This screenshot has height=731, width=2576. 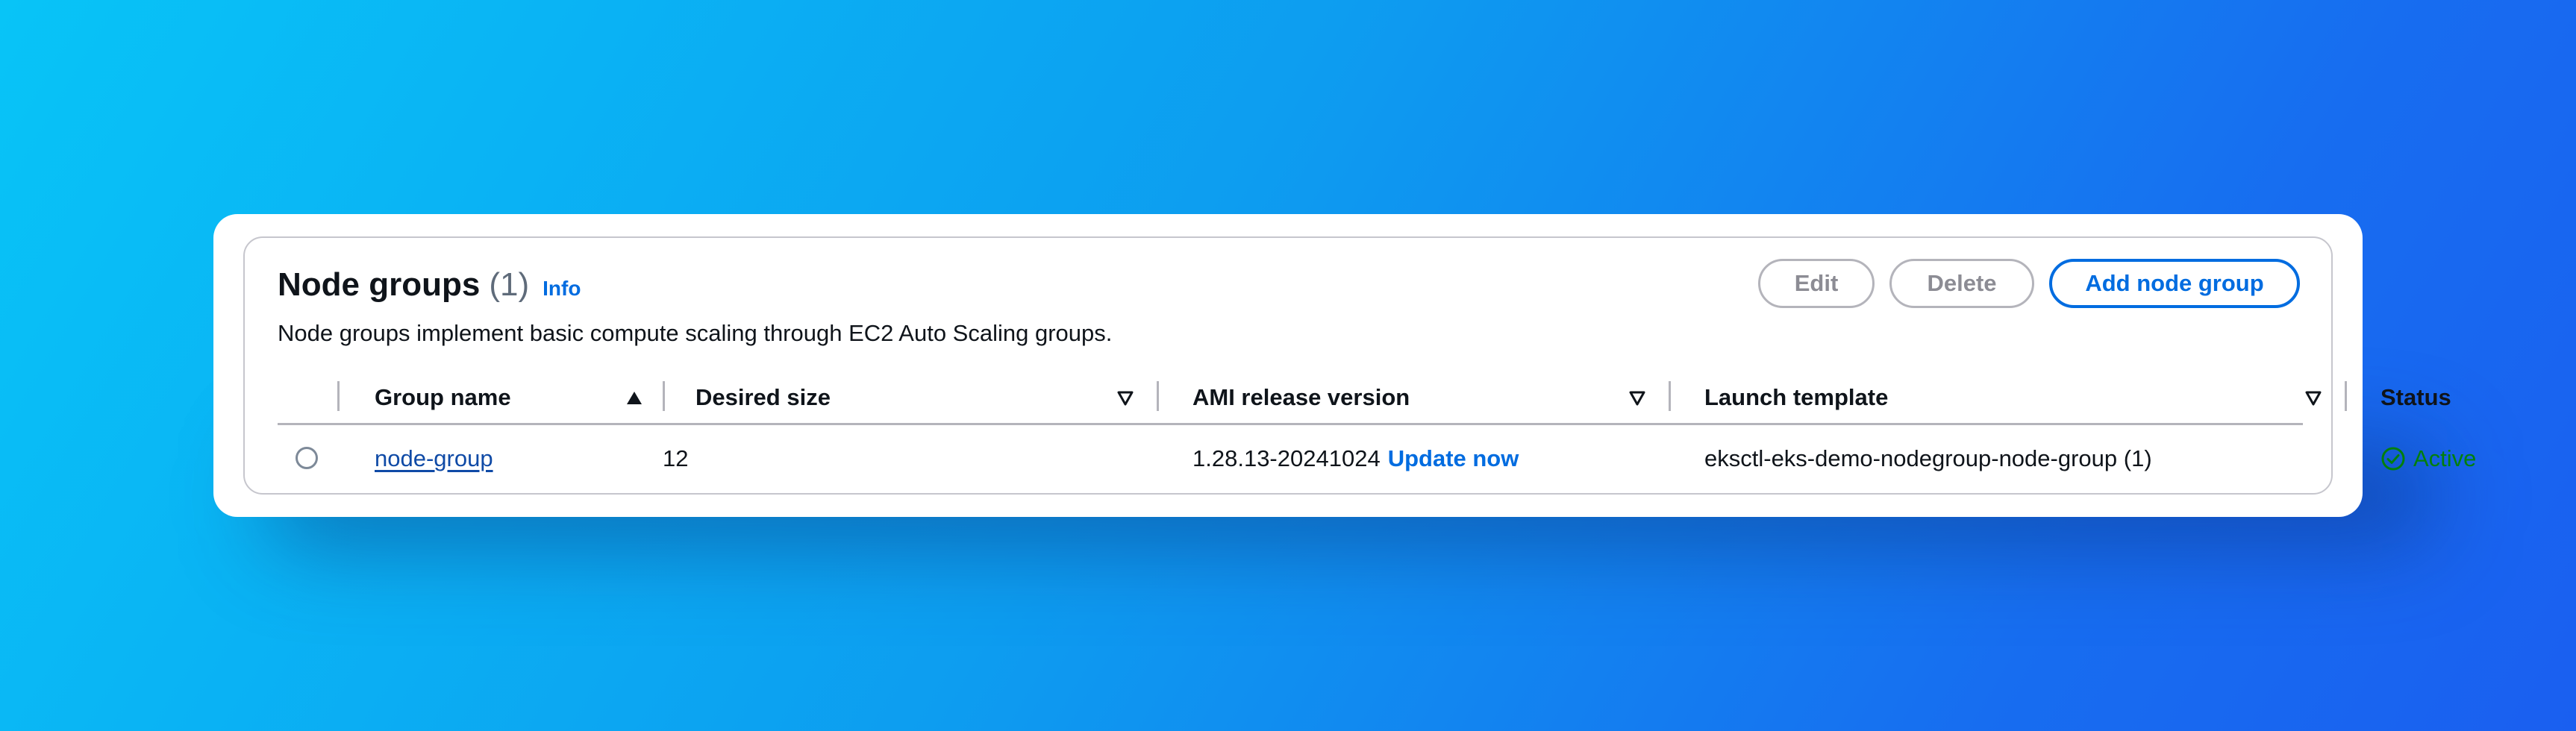 I want to click on ami-release-version-cell: 1.28.13-20241024 Update now, so click(x=1355, y=458).